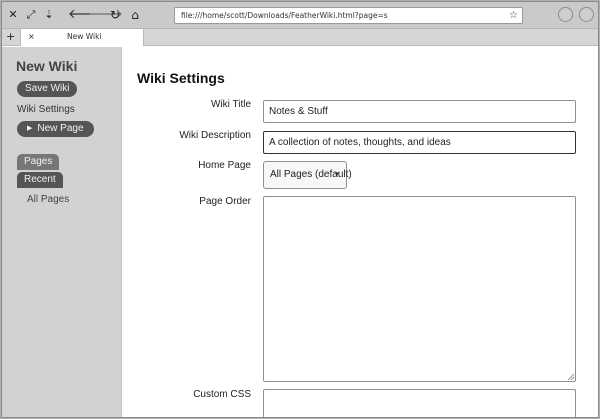  Describe the element at coordinates (565, 14) in the screenshot. I see `extension-icon` at that location.